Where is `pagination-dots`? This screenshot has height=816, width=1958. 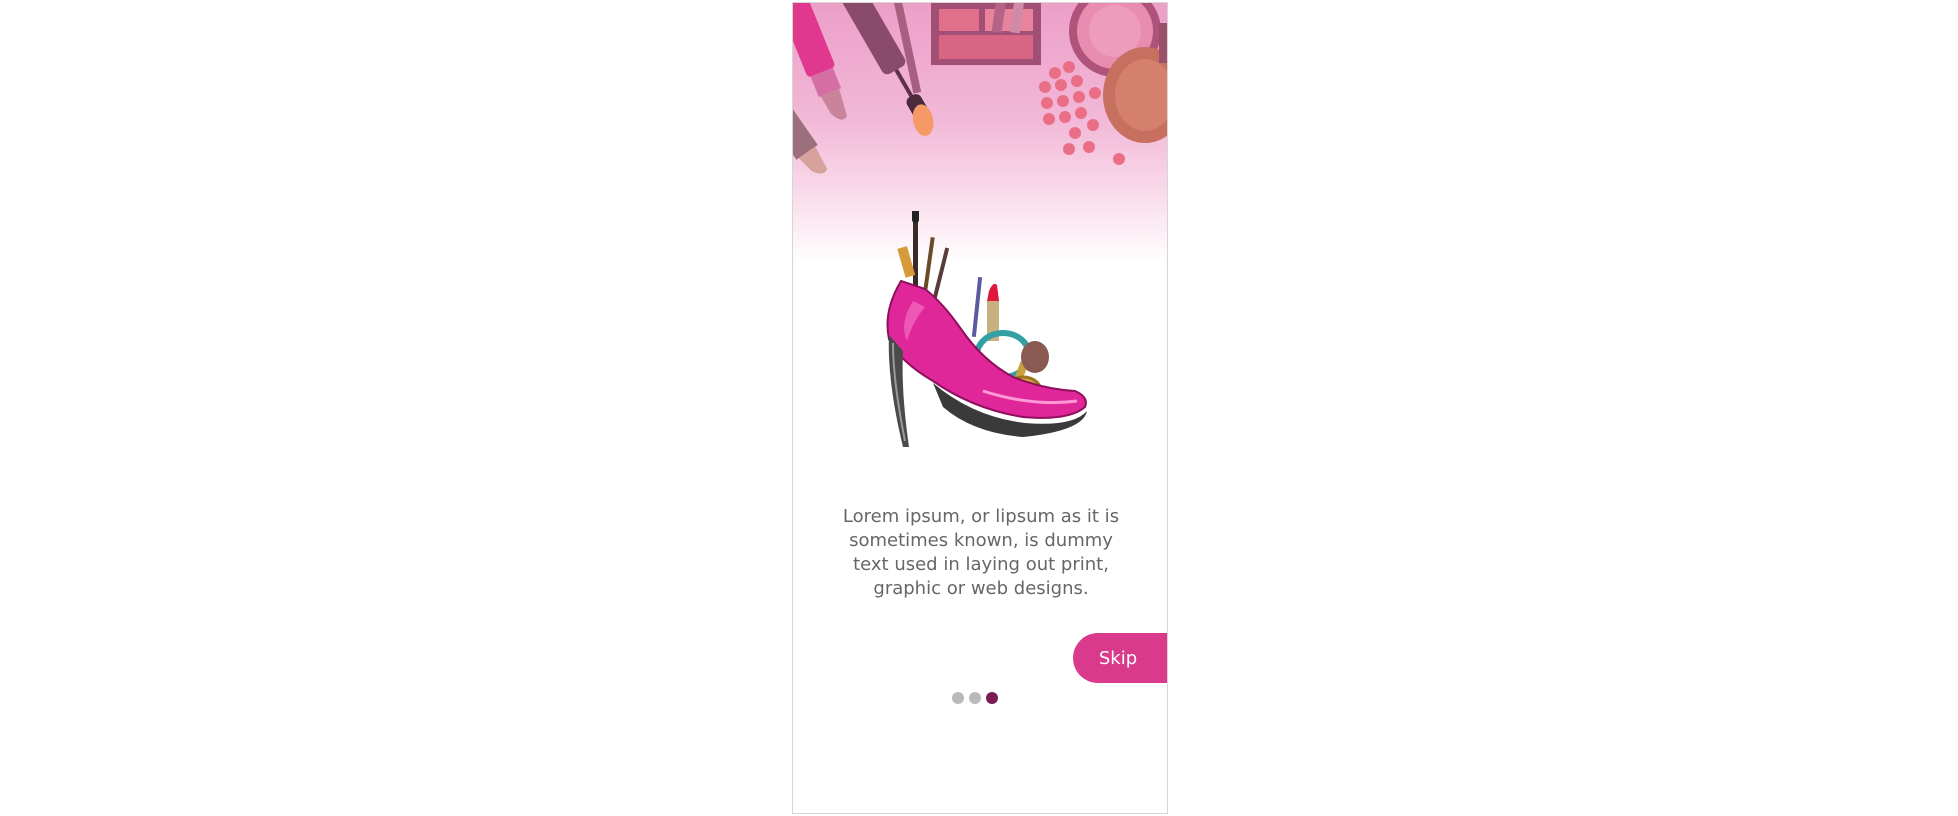 pagination-dots is located at coordinates (975, 698).